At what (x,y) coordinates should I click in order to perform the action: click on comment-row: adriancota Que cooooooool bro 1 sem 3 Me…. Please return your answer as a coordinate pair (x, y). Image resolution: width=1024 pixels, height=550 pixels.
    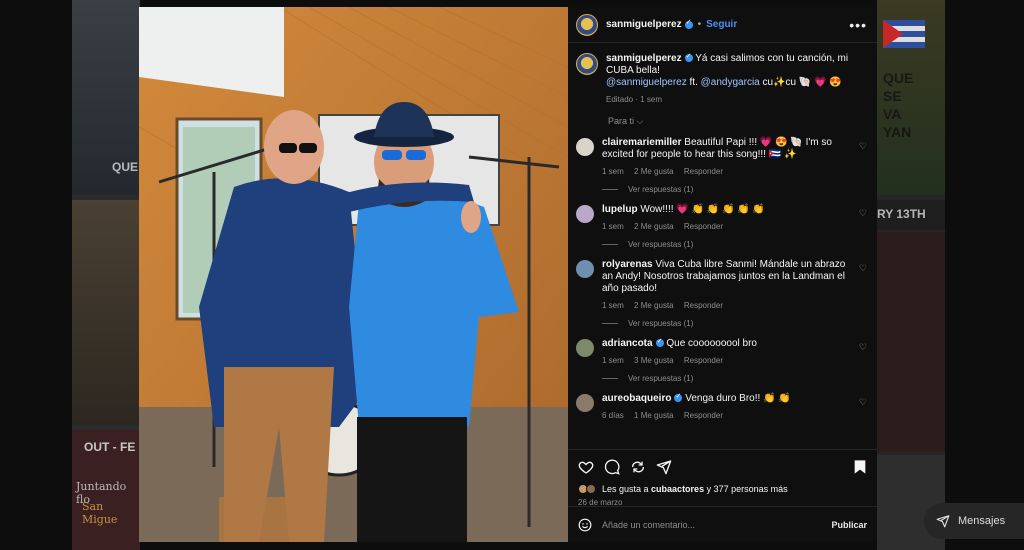
    Looking at the image, I should click on (721, 350).